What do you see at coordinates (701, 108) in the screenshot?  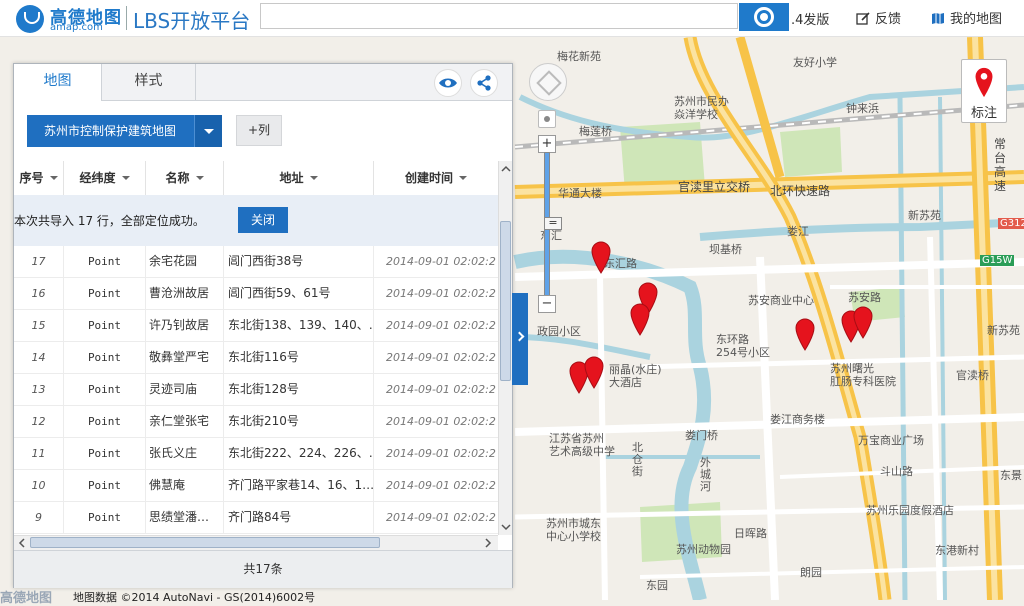 I see `map-label: 苏州市民办 焱洋学校` at bounding box center [701, 108].